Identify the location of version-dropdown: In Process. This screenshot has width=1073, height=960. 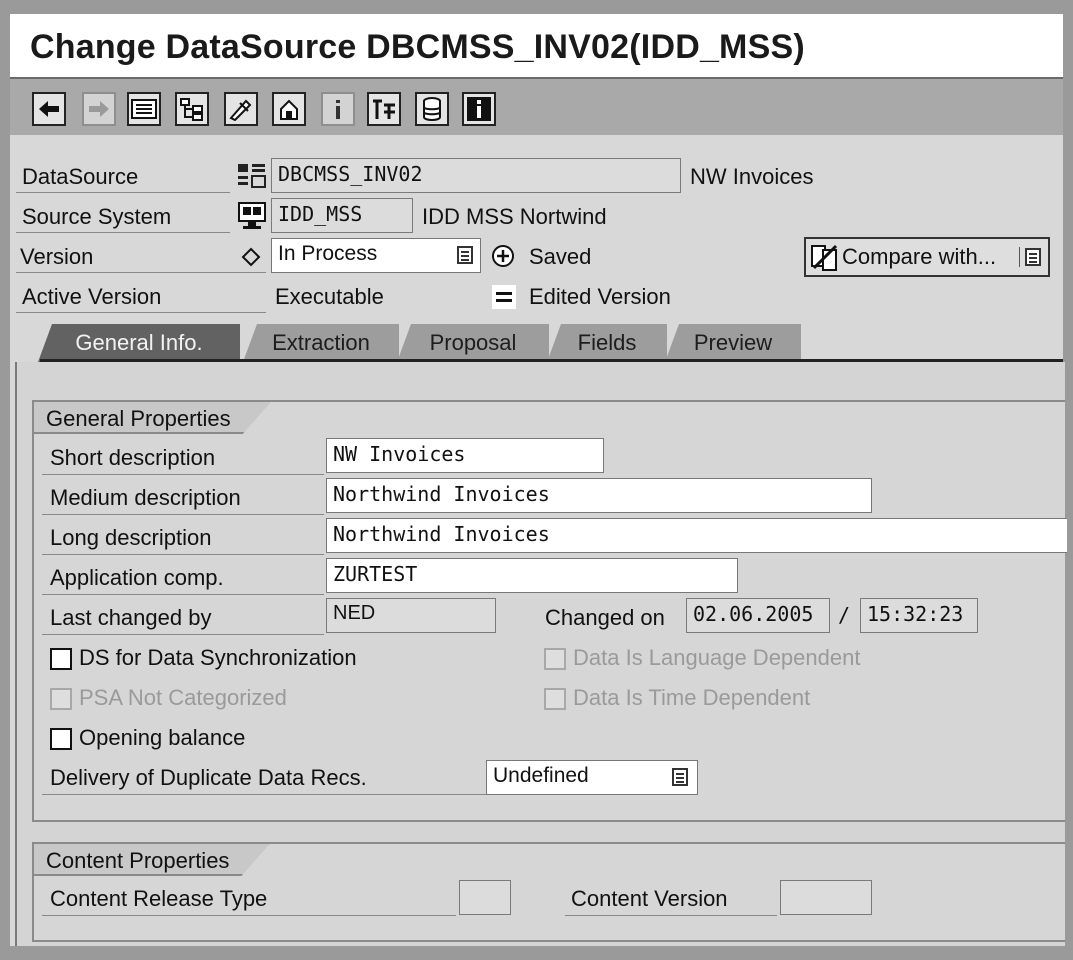
(376, 255).